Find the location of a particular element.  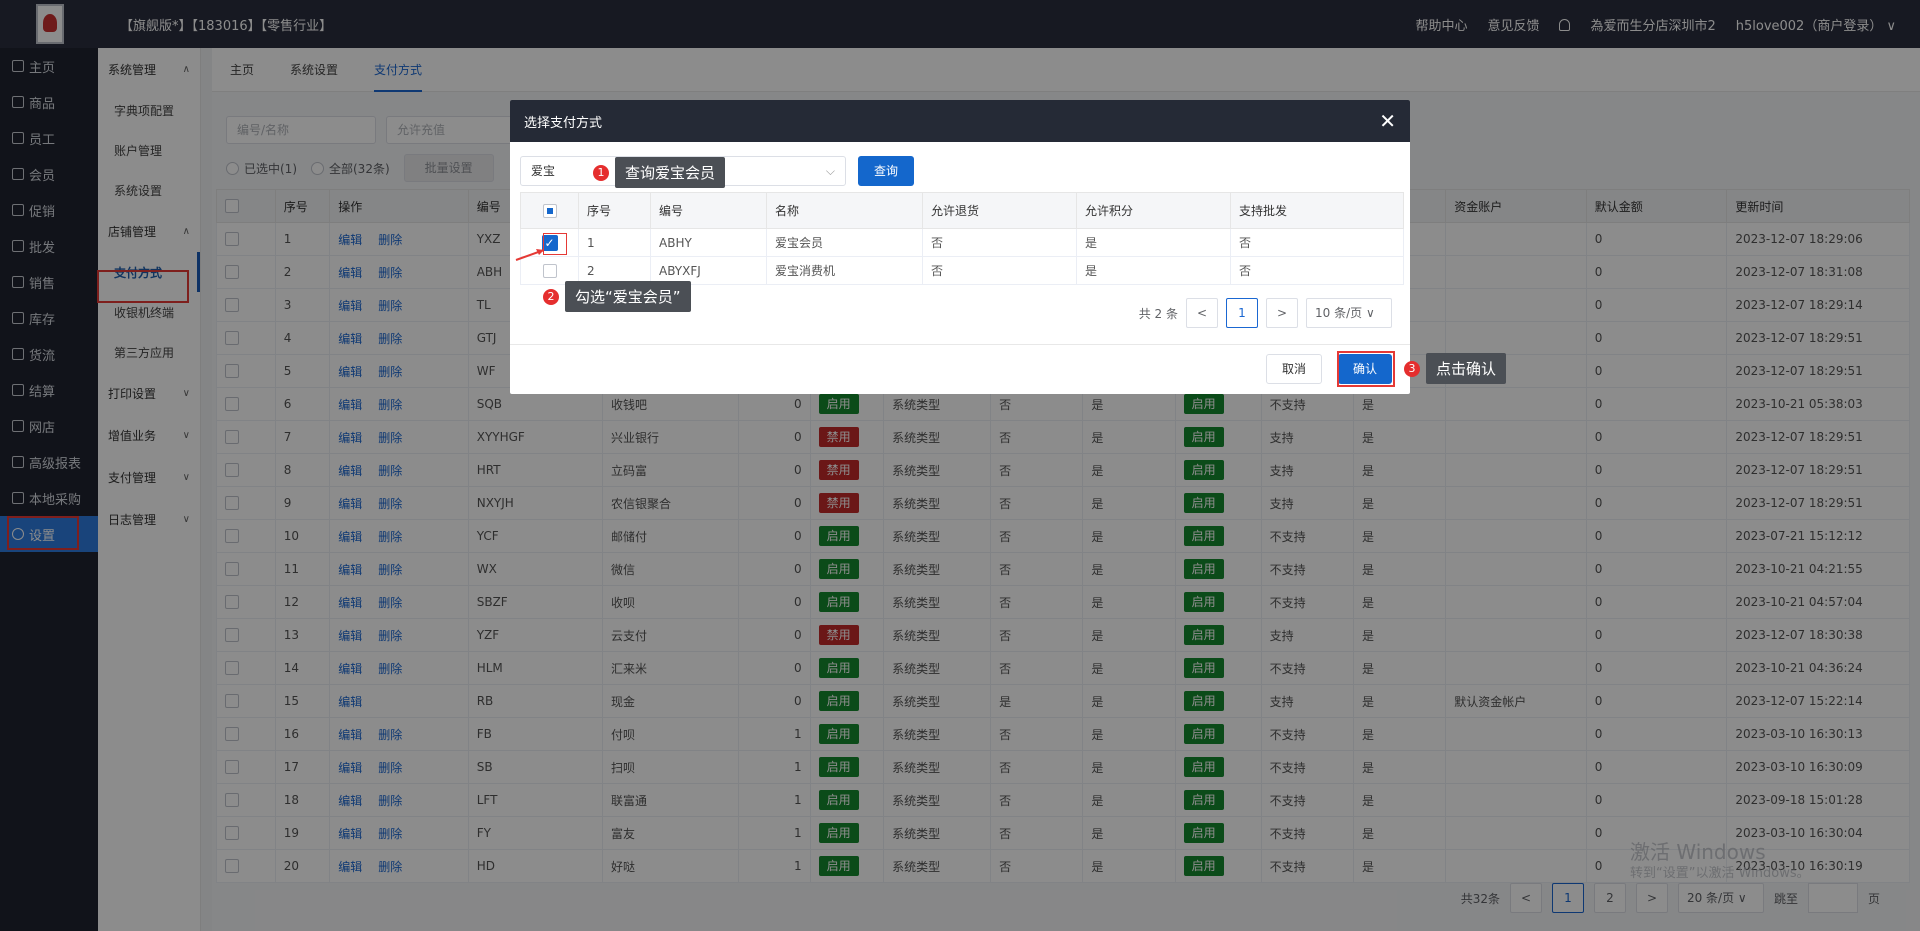

callout-step-2: 2 勾选“爱宝会员” is located at coordinates (617, 296).